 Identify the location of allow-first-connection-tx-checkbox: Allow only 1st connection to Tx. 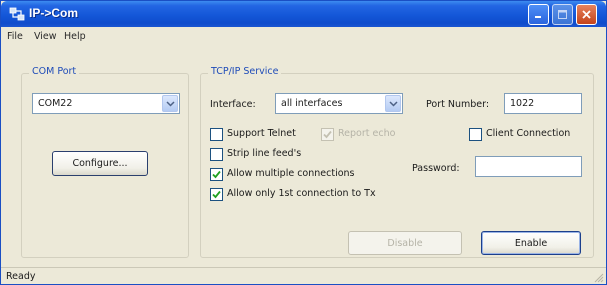
(305, 195).